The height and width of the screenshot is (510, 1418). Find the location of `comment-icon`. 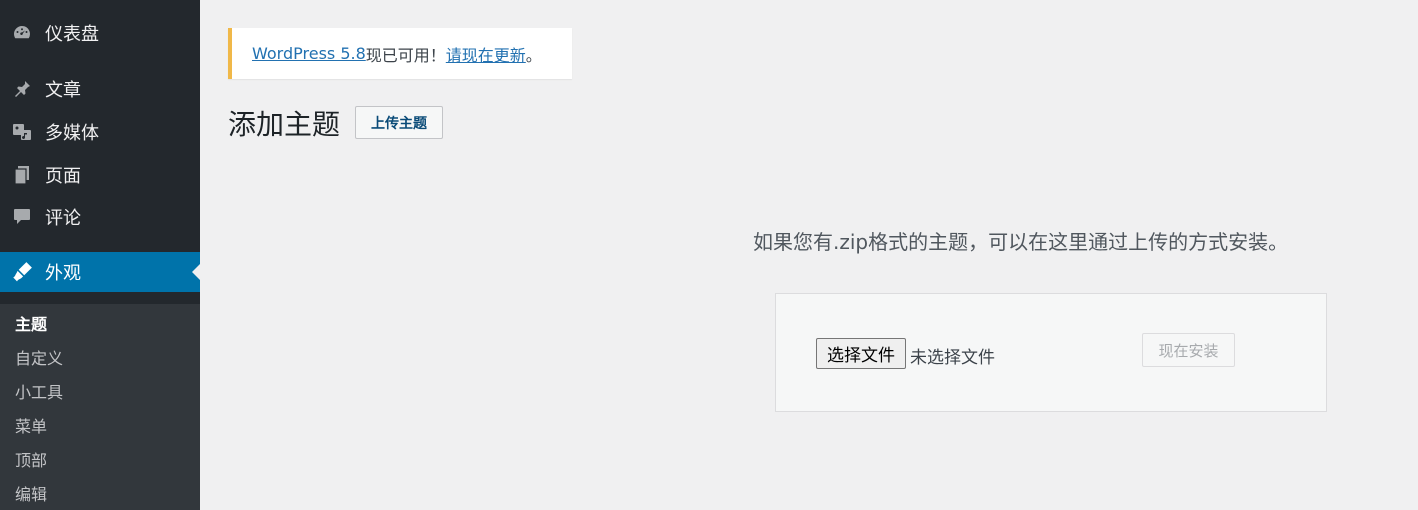

comment-icon is located at coordinates (22, 217).